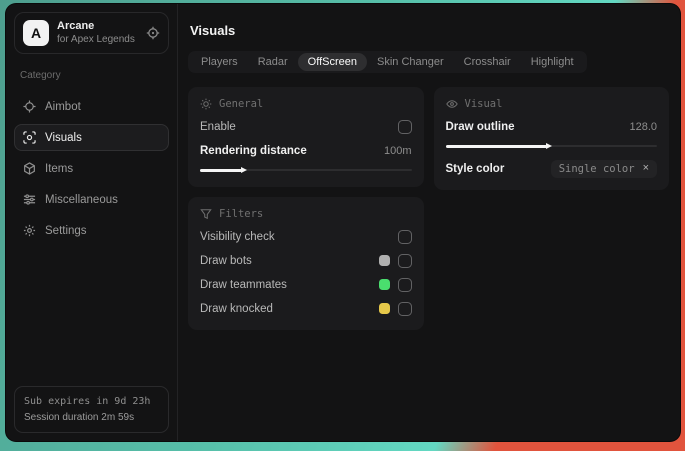 The image size is (685, 451). I want to click on tab-radar: Radar, so click(273, 62).